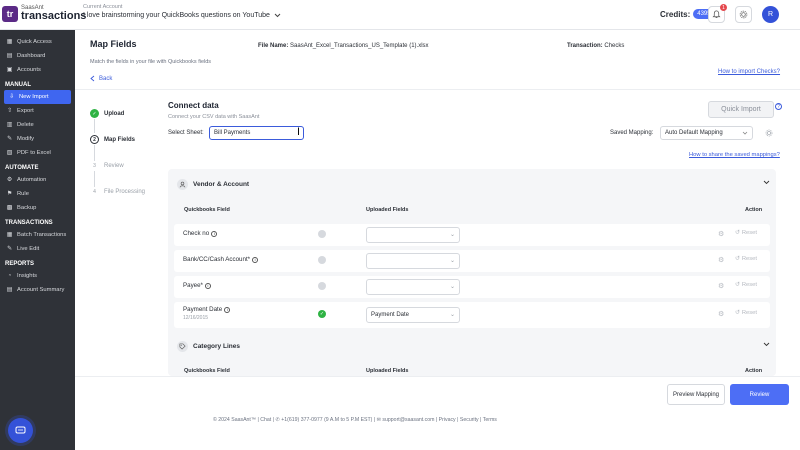 Image resolution: width=800 pixels, height=450 pixels. Describe the element at coordinates (207, 371) in the screenshot. I see `column-header-quickbooks-field: Quickbooks Field` at that location.